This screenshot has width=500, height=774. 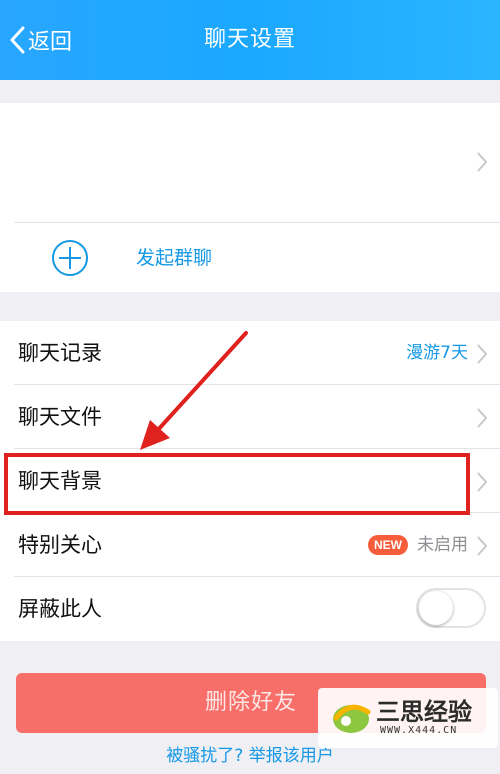 I want to click on special-care-row: 特别关心 NEW 未启用, so click(x=250, y=545).